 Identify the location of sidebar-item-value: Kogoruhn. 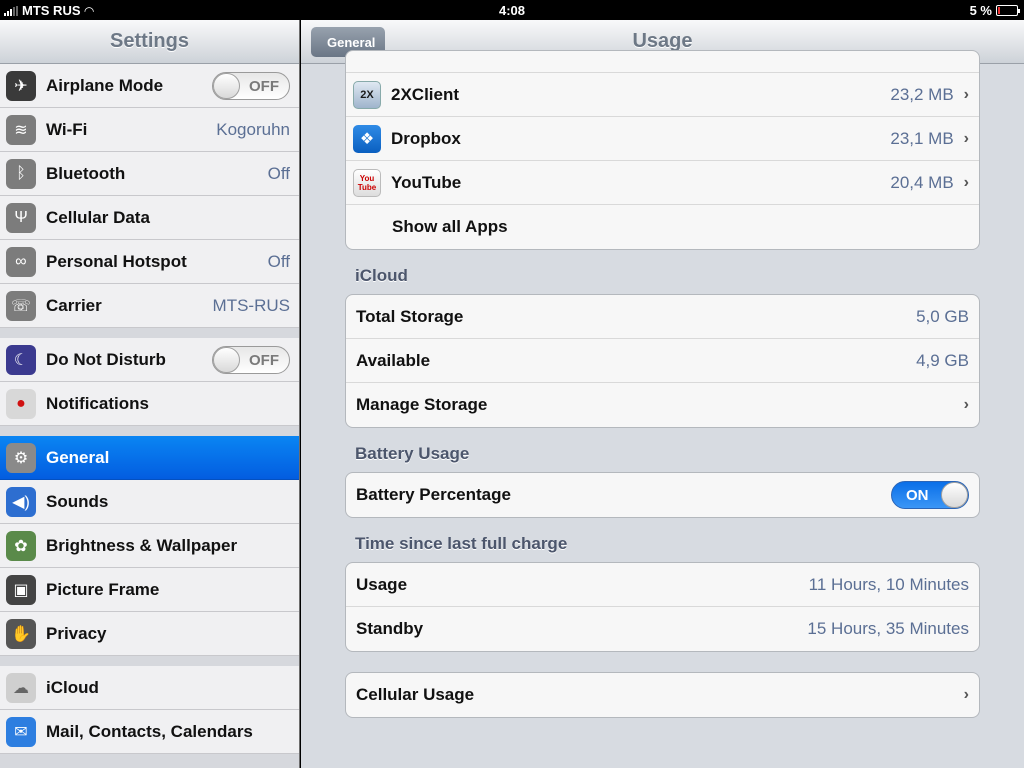
(253, 129).